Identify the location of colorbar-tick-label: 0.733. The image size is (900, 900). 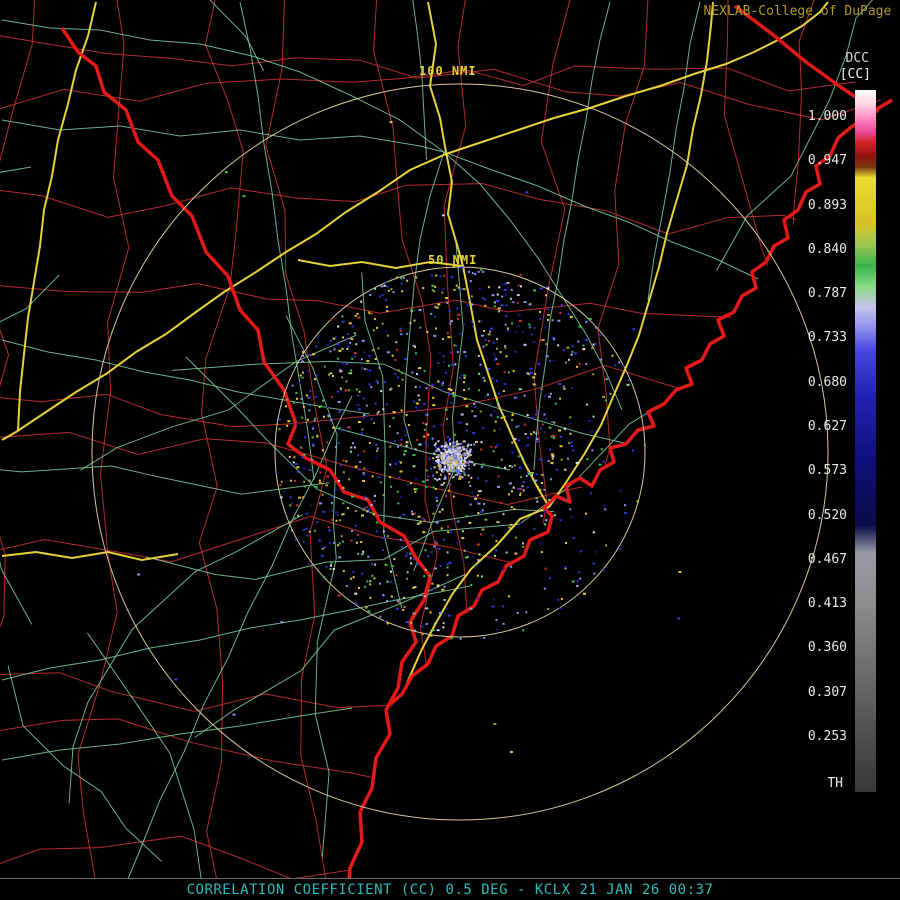
(827, 338).